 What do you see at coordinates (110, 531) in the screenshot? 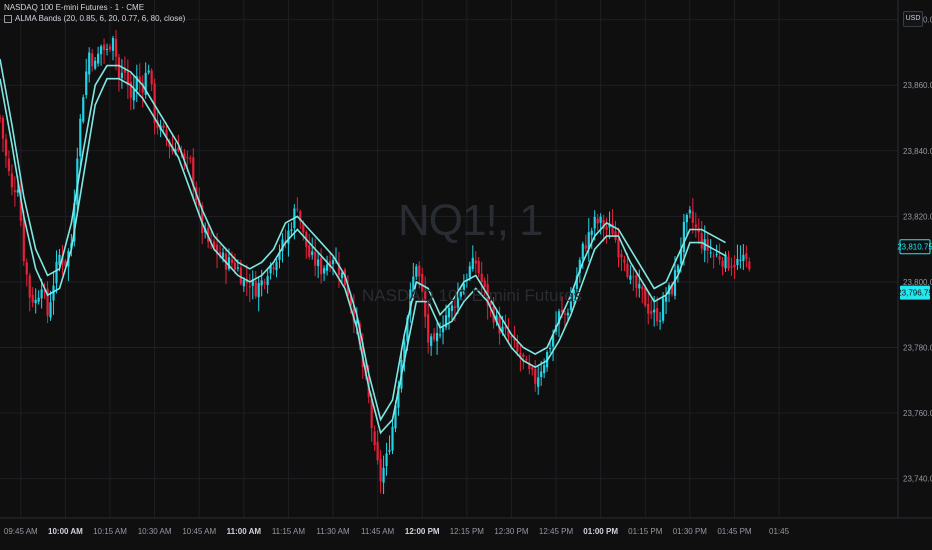
I see `x-tick-label: 10:15 AM` at bounding box center [110, 531].